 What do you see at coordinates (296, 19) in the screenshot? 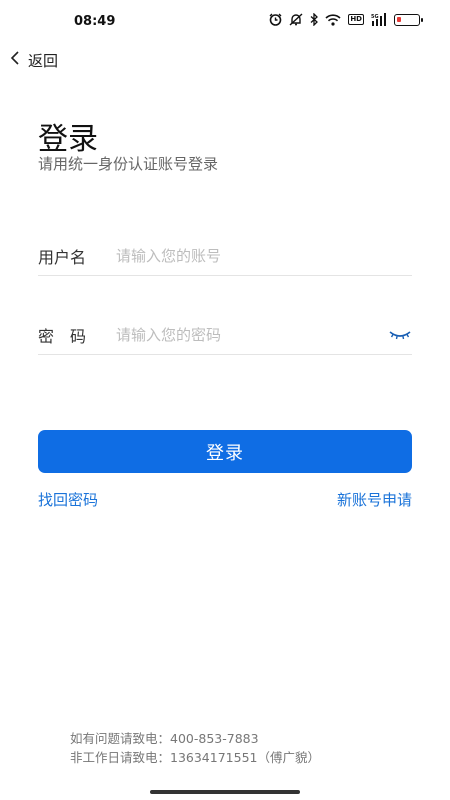
I see `mute-icon` at bounding box center [296, 19].